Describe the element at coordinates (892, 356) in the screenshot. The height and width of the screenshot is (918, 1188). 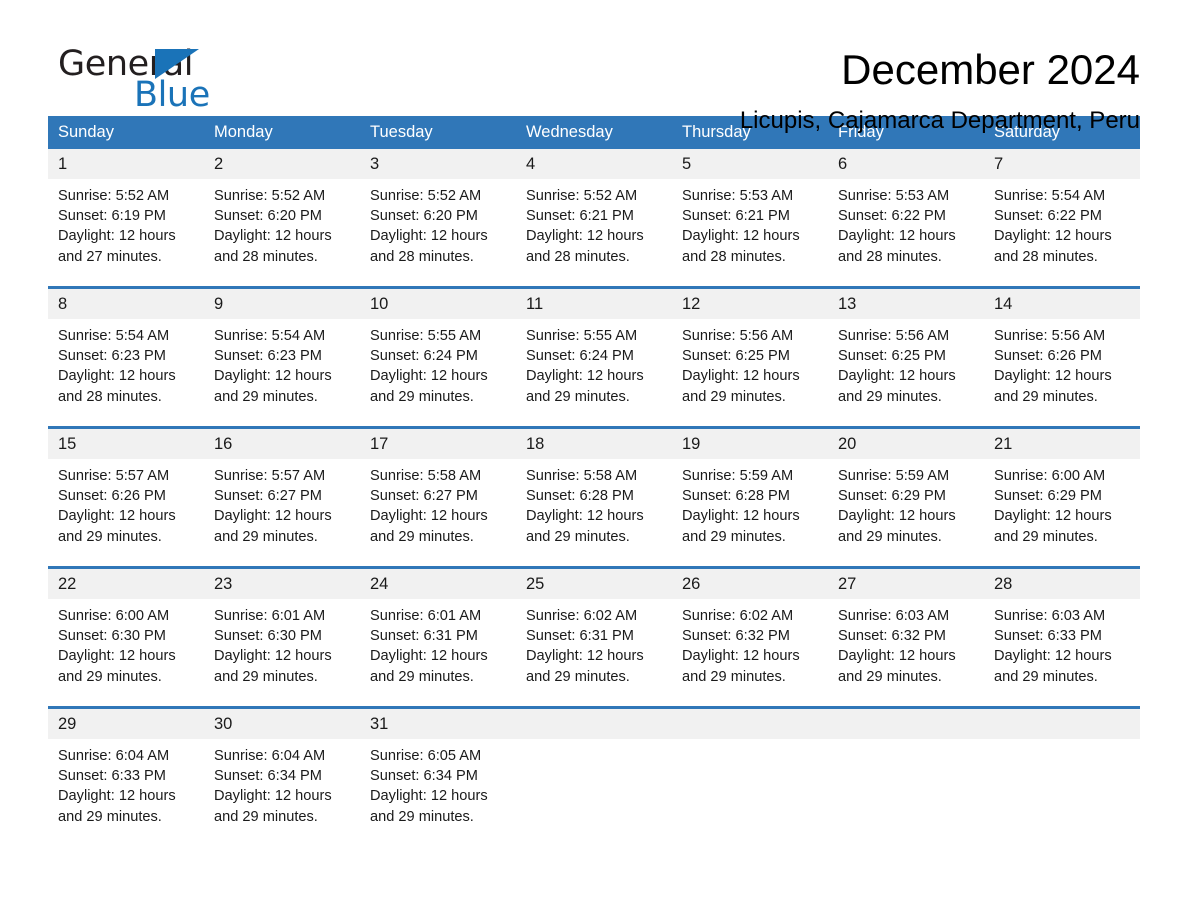
I see `sunset-text: Sunset: 6:25 PM` at that location.